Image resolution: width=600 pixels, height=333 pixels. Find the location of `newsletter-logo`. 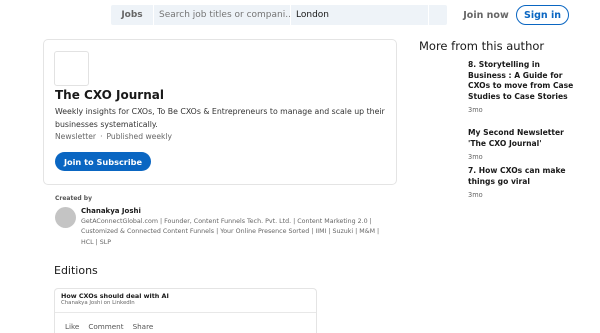

newsletter-logo is located at coordinates (71, 68).